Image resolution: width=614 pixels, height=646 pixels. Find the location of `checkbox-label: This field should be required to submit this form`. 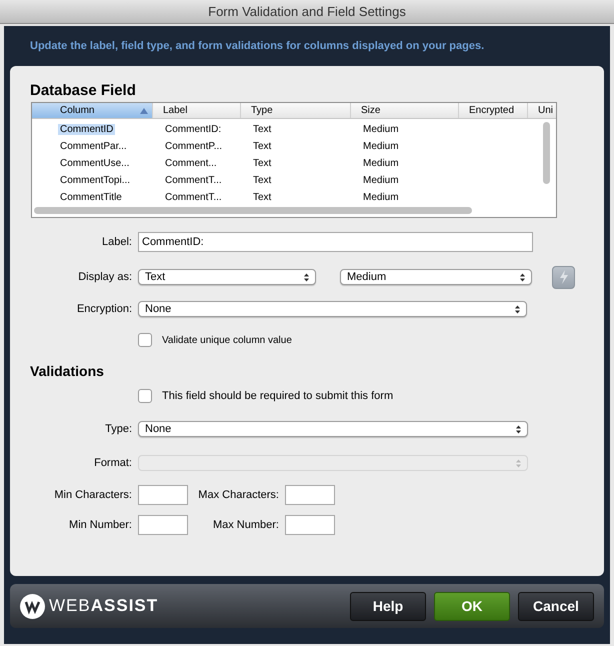

checkbox-label: This field should be required to submit this form is located at coordinates (278, 396).